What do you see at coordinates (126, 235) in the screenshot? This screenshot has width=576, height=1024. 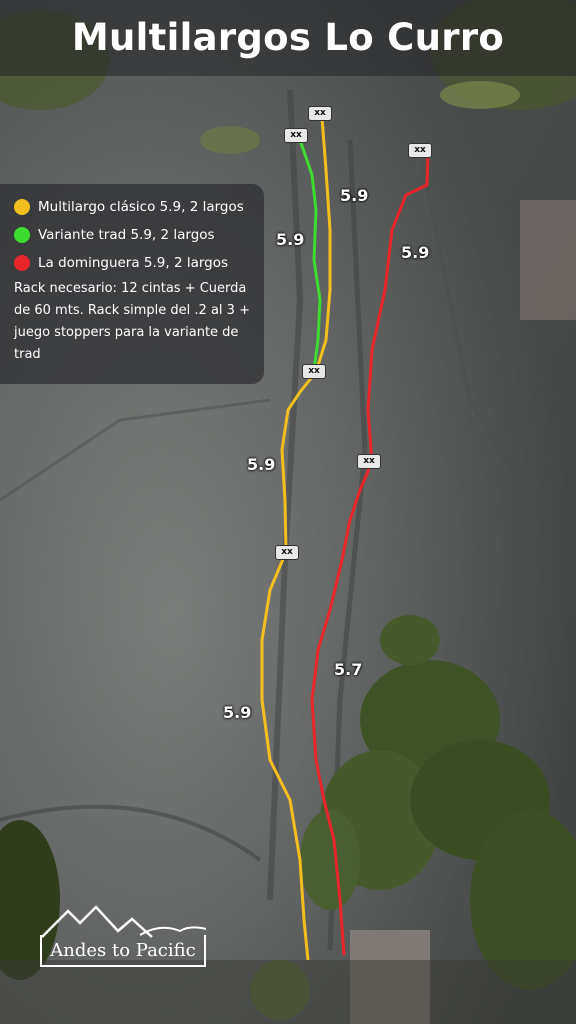 I see `legend-label: Variante trad 5.9, 2 largos` at bounding box center [126, 235].